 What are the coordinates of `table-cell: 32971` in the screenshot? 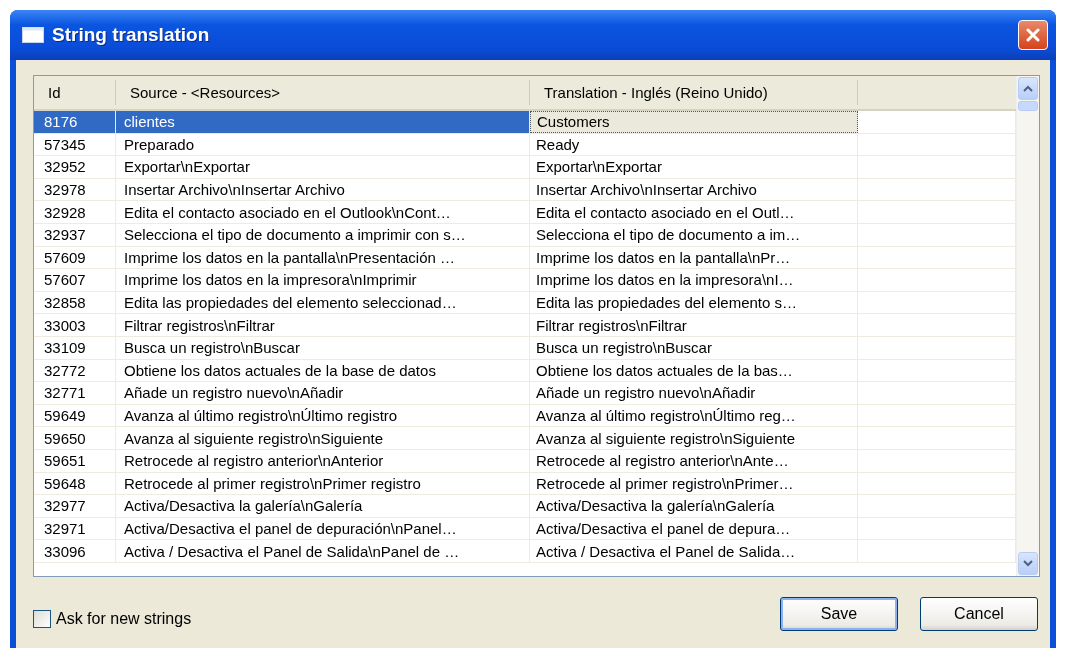 It's located at (75, 528).